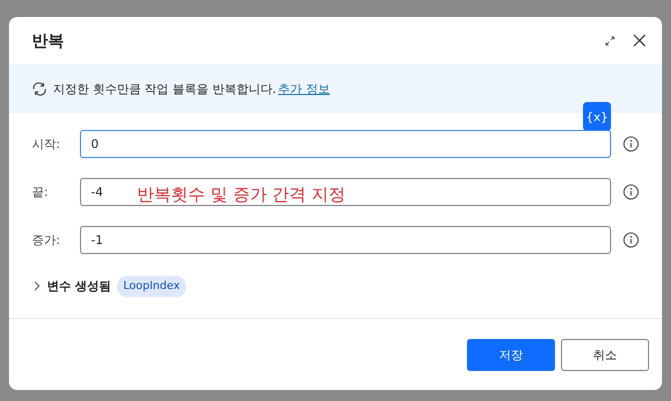 This screenshot has height=401, width=671. I want to click on field-label: 끝:, so click(41, 192).